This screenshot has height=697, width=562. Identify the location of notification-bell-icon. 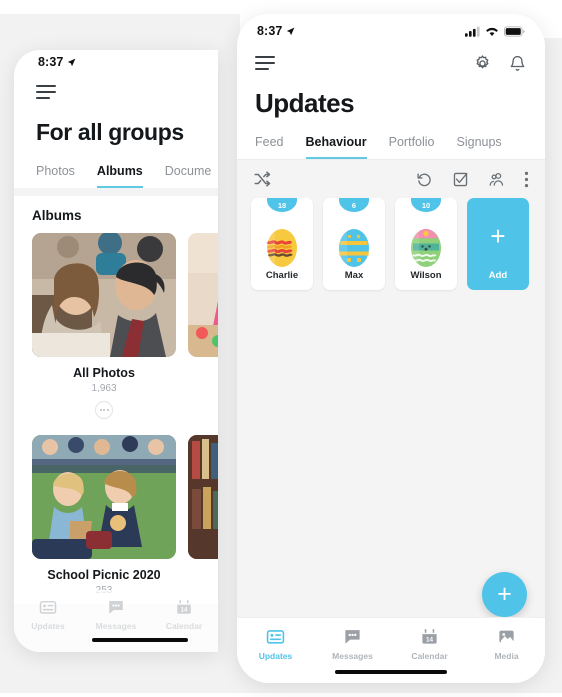
(517, 63).